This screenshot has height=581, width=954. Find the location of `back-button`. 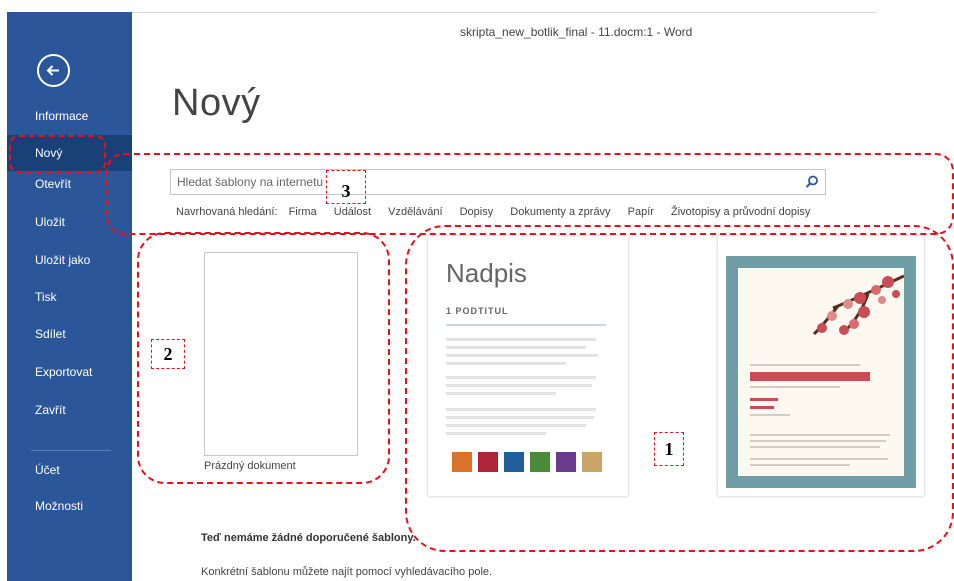

back-button is located at coordinates (53, 70).